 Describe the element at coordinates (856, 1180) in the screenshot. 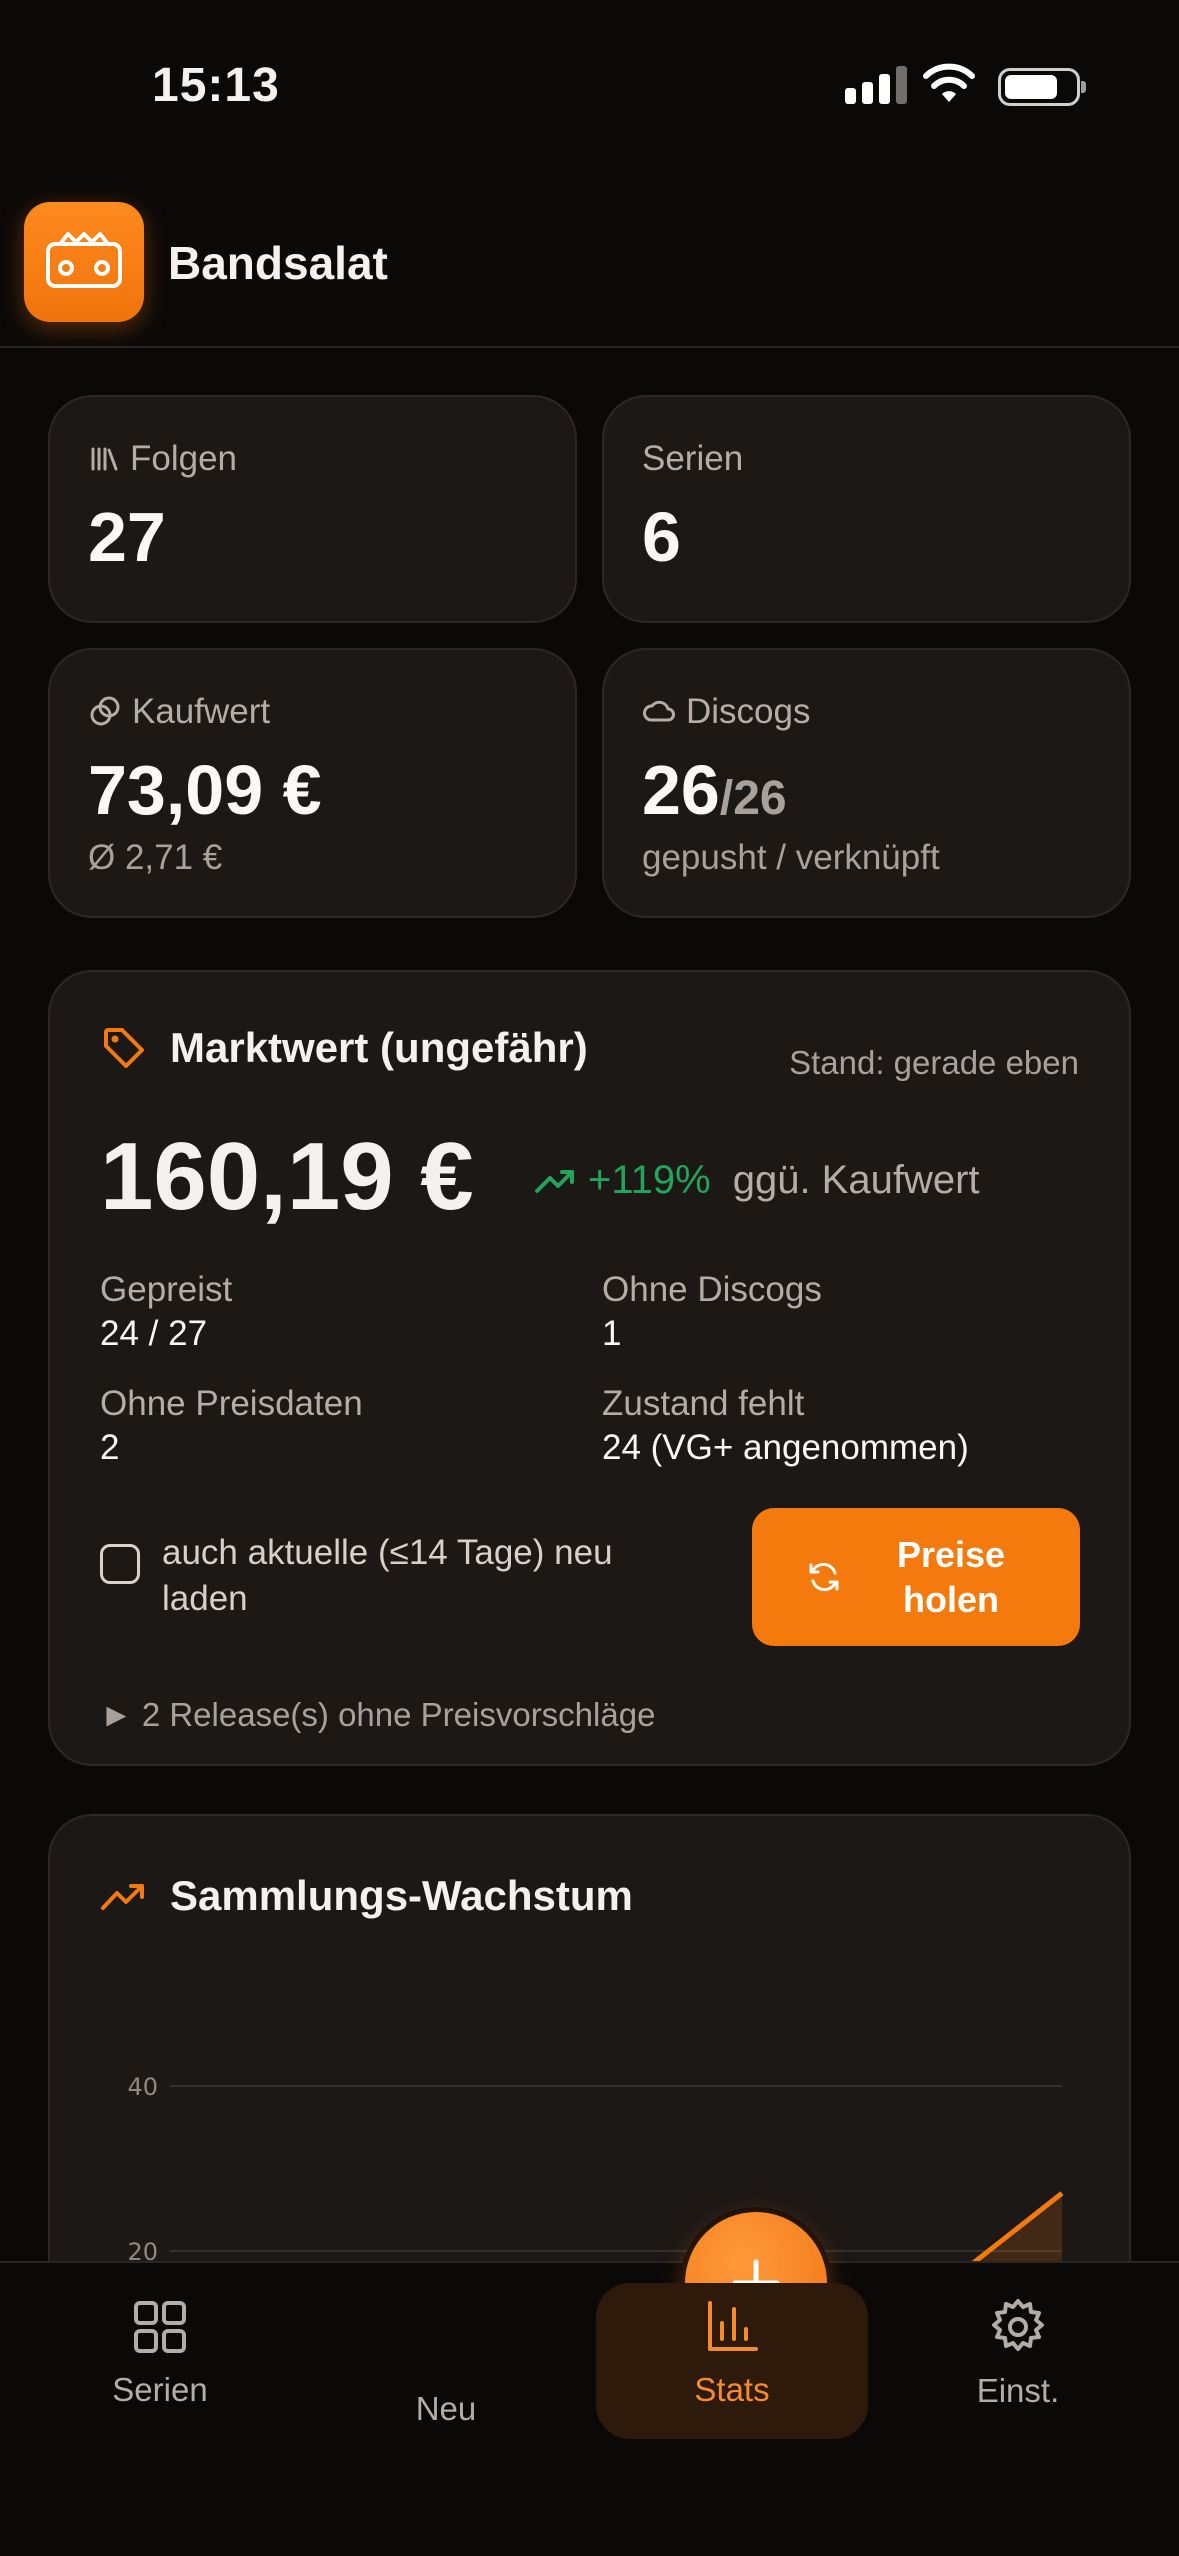

I see `marktwert-compare: ggü. Kaufwert` at that location.